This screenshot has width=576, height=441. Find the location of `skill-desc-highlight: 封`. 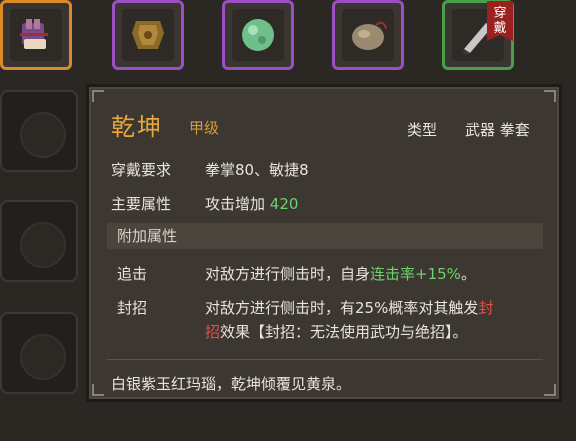

skill-desc-highlight: 封 is located at coordinates (486, 308).